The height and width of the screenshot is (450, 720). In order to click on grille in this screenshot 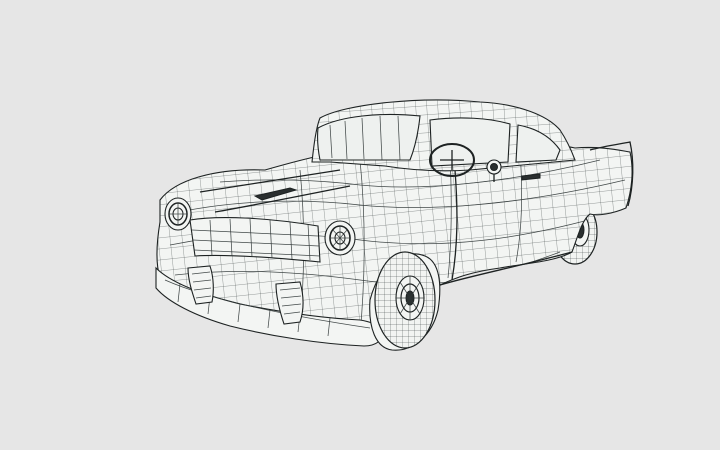, I will do `click(255, 240)`.